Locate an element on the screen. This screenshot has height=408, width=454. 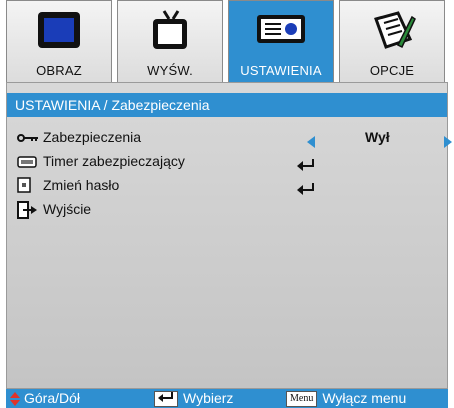
menu-hint-label: Wyłącz menu is located at coordinates (364, 398).